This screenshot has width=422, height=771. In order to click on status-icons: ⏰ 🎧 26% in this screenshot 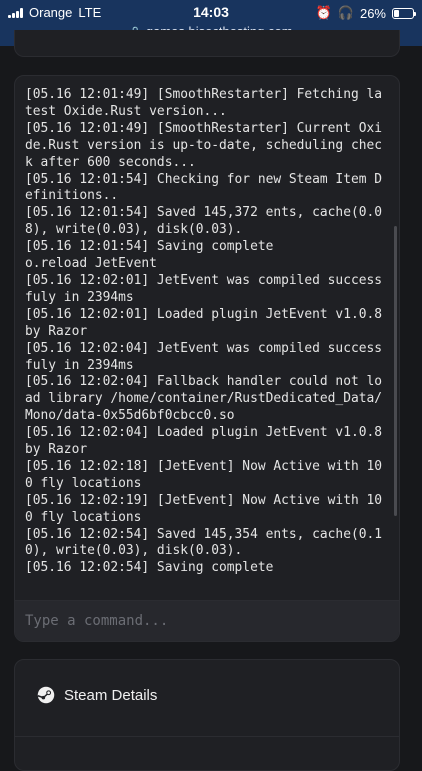, I will do `click(365, 13)`.